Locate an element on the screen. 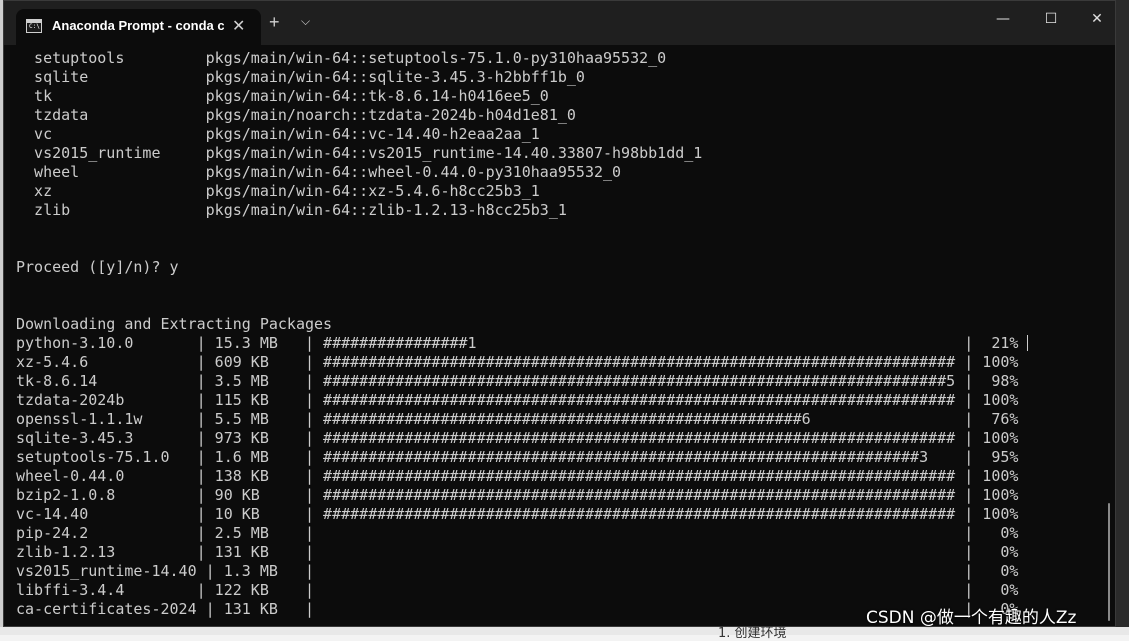 The image size is (1129, 641). desktop-background-right is located at coordinates (1122, 317).